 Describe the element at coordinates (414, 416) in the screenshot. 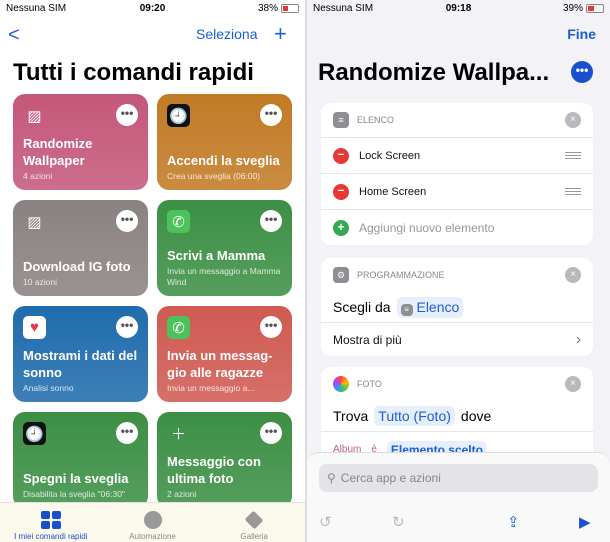

I see `param-pill: Tutto (Foto)` at that location.